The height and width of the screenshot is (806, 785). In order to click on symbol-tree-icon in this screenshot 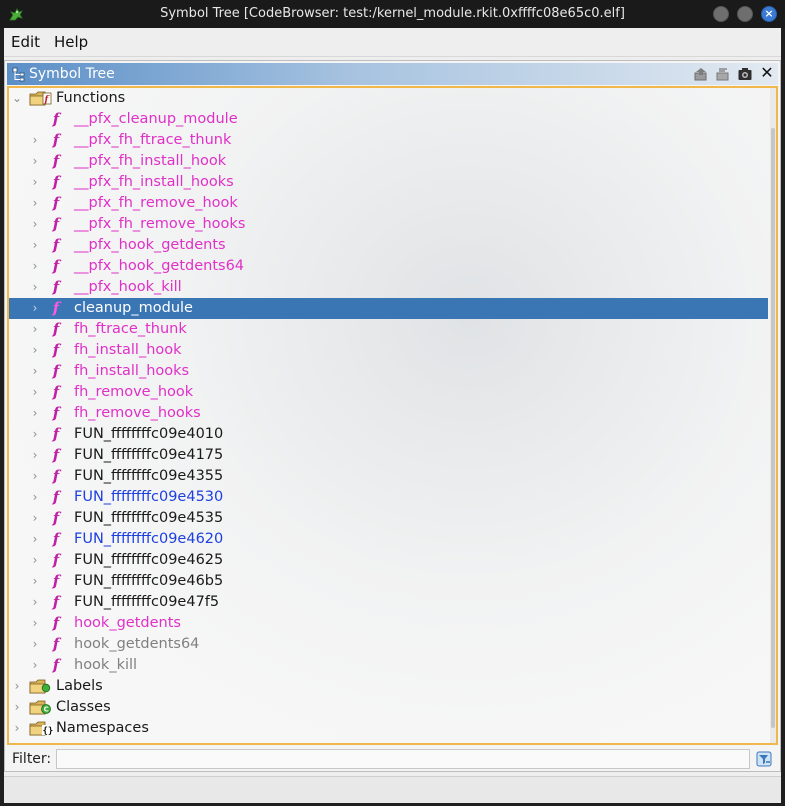, I will do `click(18, 74)`.